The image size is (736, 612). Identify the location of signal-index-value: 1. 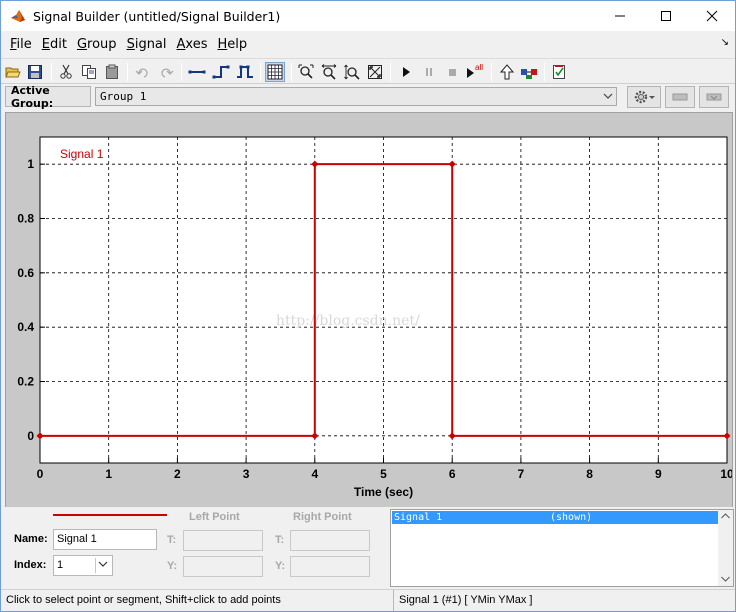
(60, 565).